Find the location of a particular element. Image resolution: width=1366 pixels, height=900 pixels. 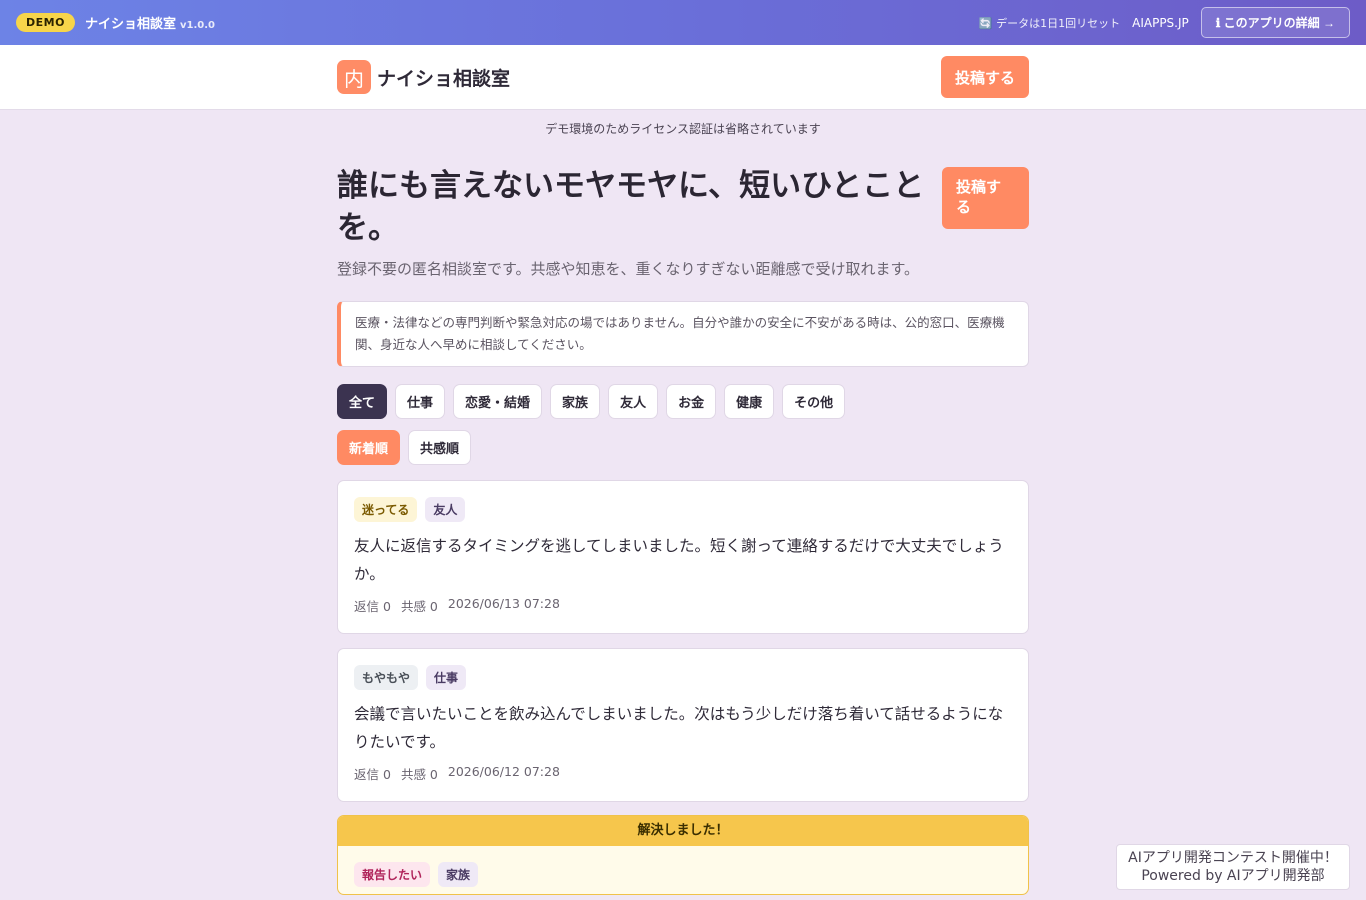

filter-other: その他 is located at coordinates (814, 401).